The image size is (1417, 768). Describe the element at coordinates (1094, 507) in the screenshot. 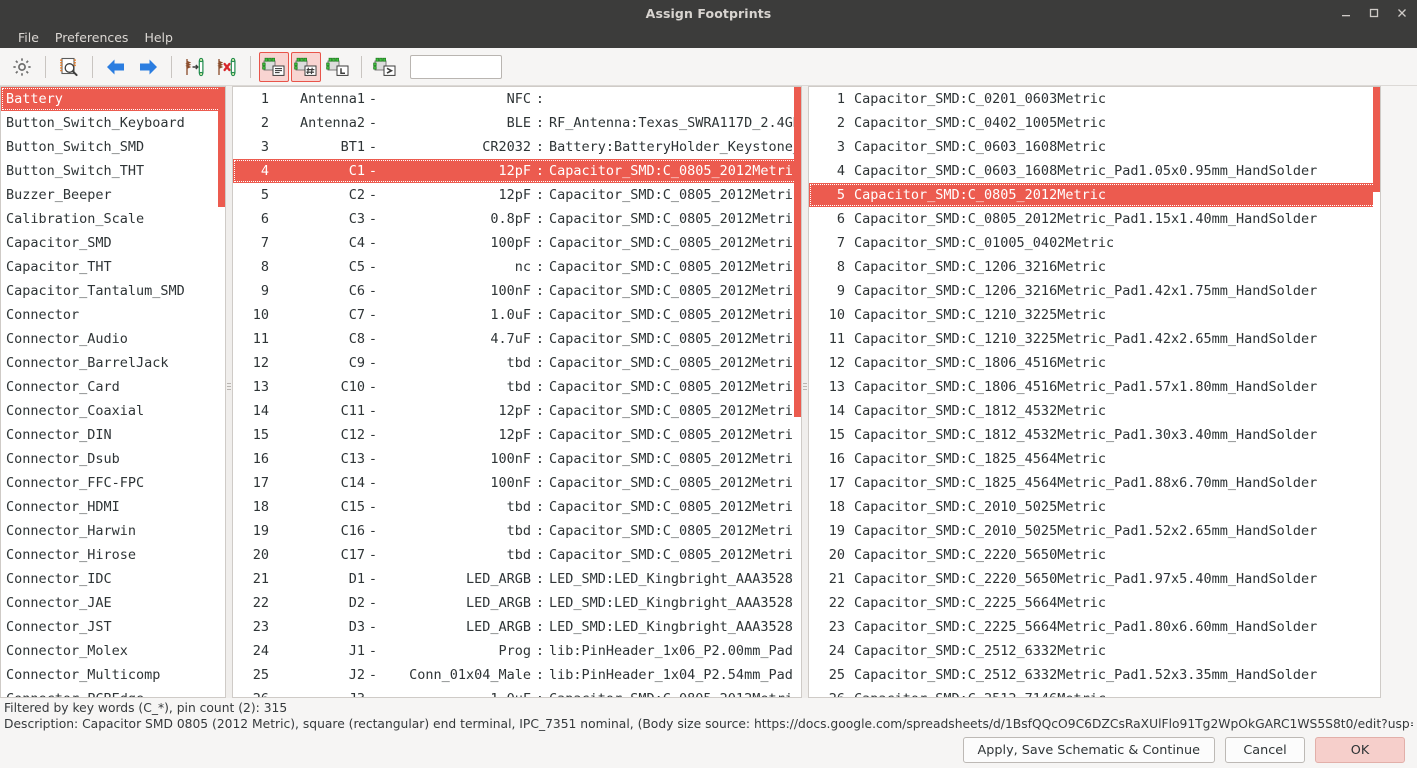

I see `footprint-list-row: 18 Capacitor_SMD:C_2010_5025Metric` at that location.